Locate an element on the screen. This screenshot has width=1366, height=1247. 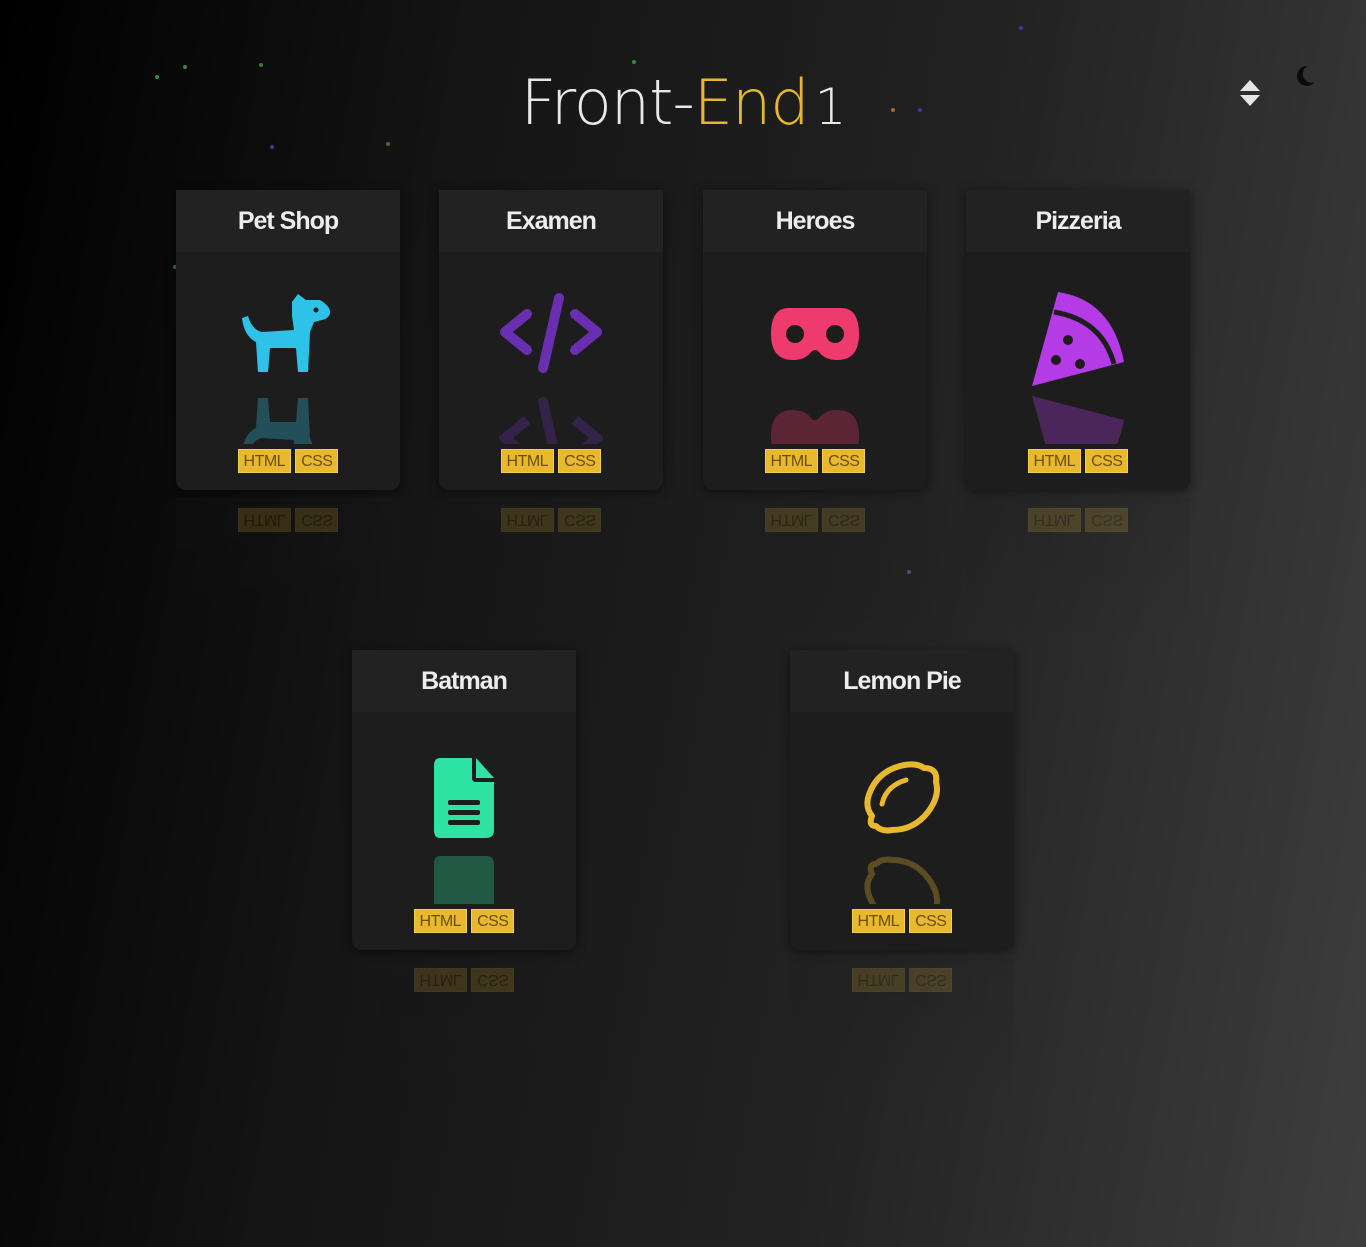
project-card: Batman HTML CSS HTML CSS is located at coordinates (464, 874).